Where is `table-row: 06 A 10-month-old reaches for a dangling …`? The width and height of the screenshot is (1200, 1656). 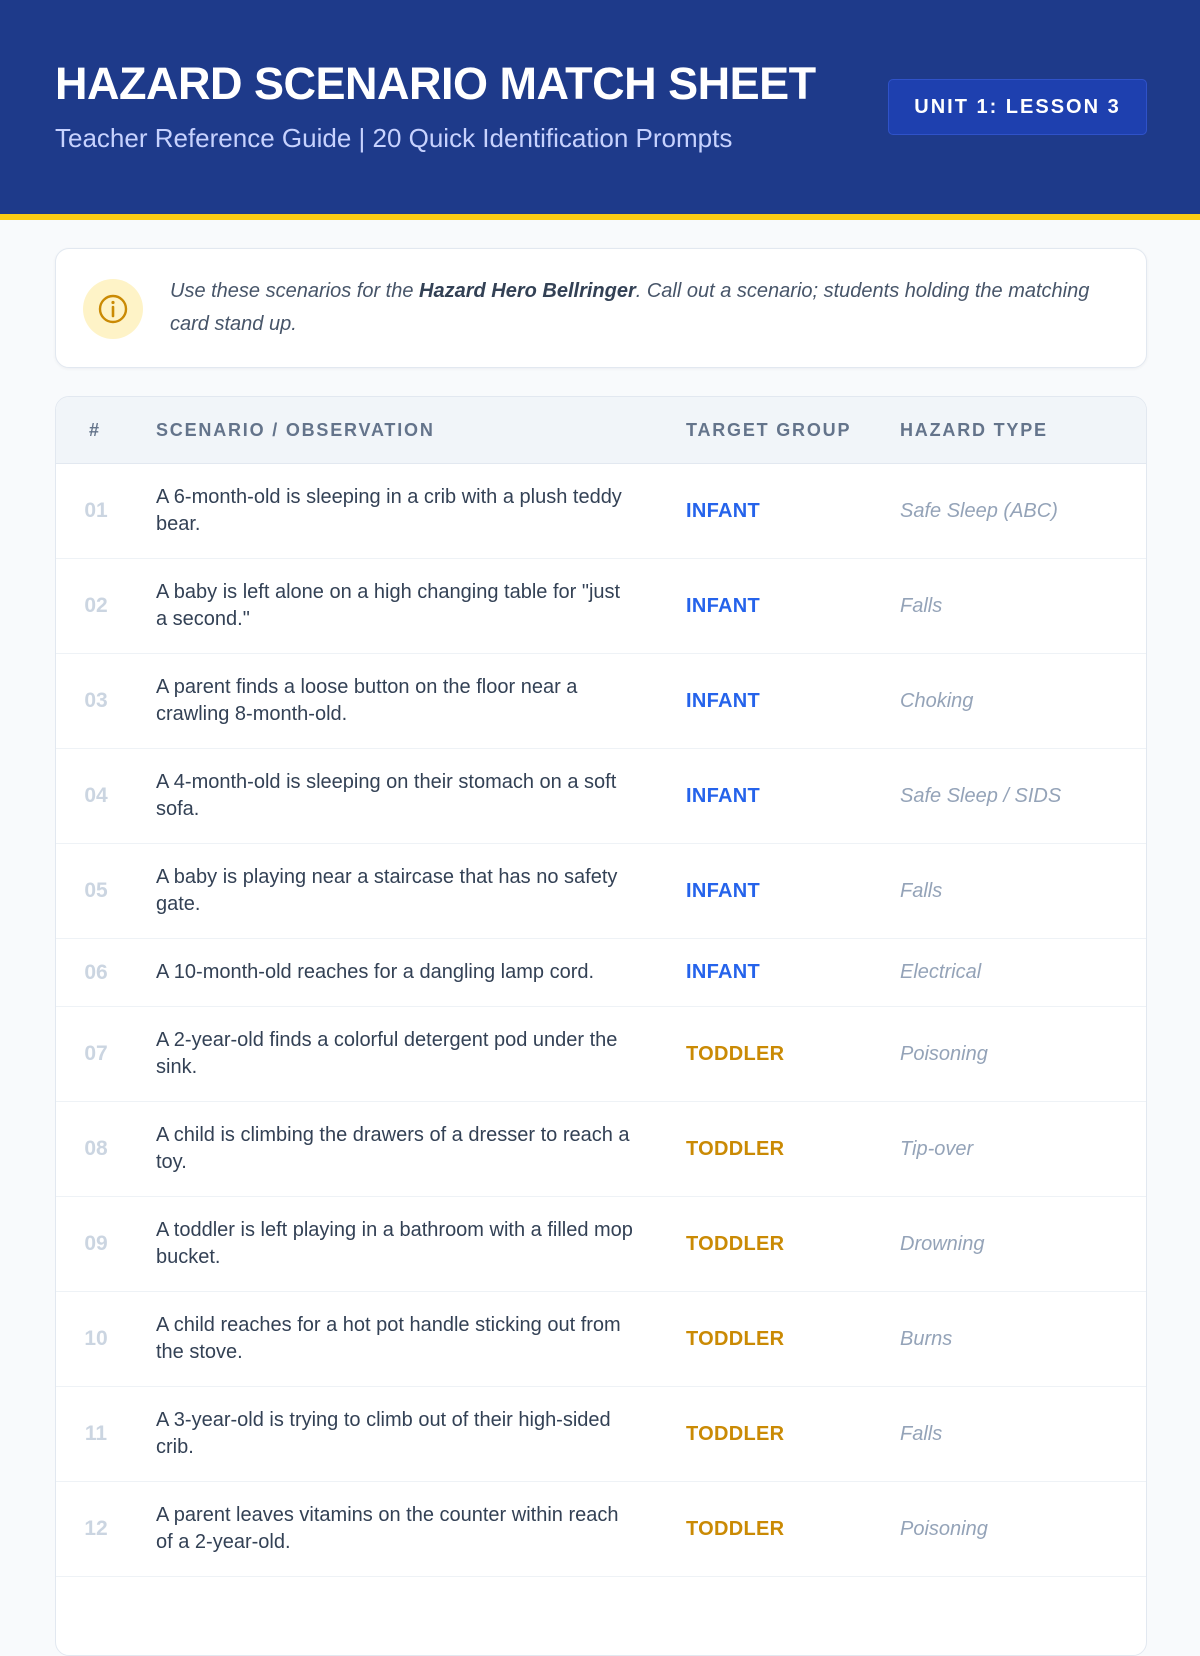
table-row: 06 A 10-month-old reaches for a dangling … is located at coordinates (601, 973).